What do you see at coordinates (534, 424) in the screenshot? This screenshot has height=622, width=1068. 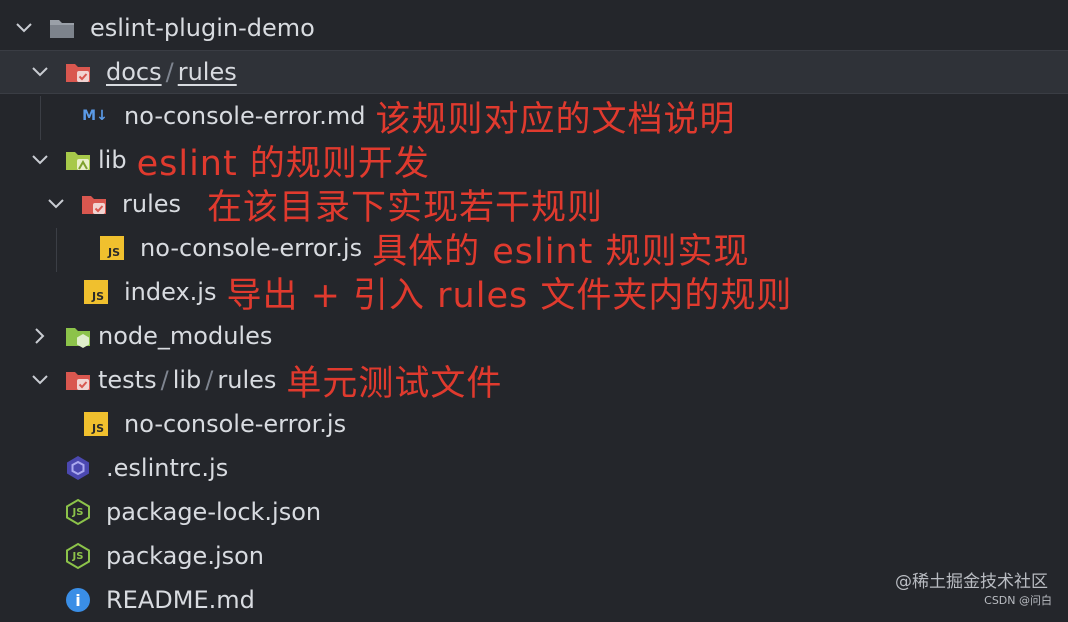 I see `tree-row-tests-file: JS no-console-error.js` at bounding box center [534, 424].